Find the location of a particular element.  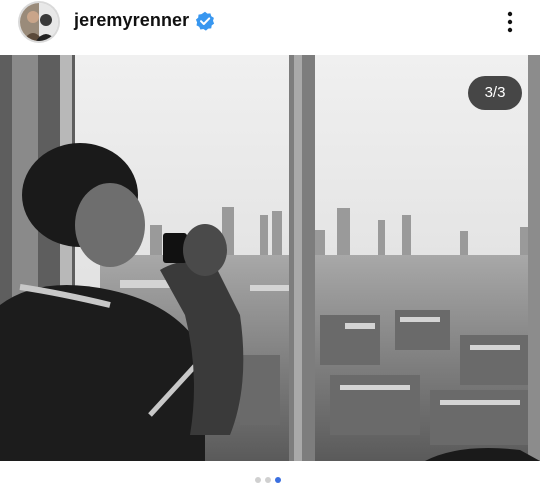

avatar is located at coordinates (39, 22).